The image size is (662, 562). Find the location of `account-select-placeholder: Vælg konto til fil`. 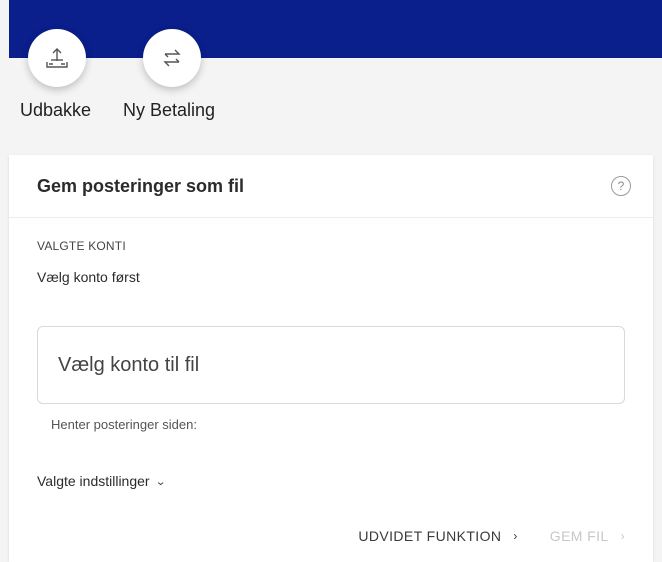

account-select-placeholder: Vælg konto til fil is located at coordinates (129, 365).